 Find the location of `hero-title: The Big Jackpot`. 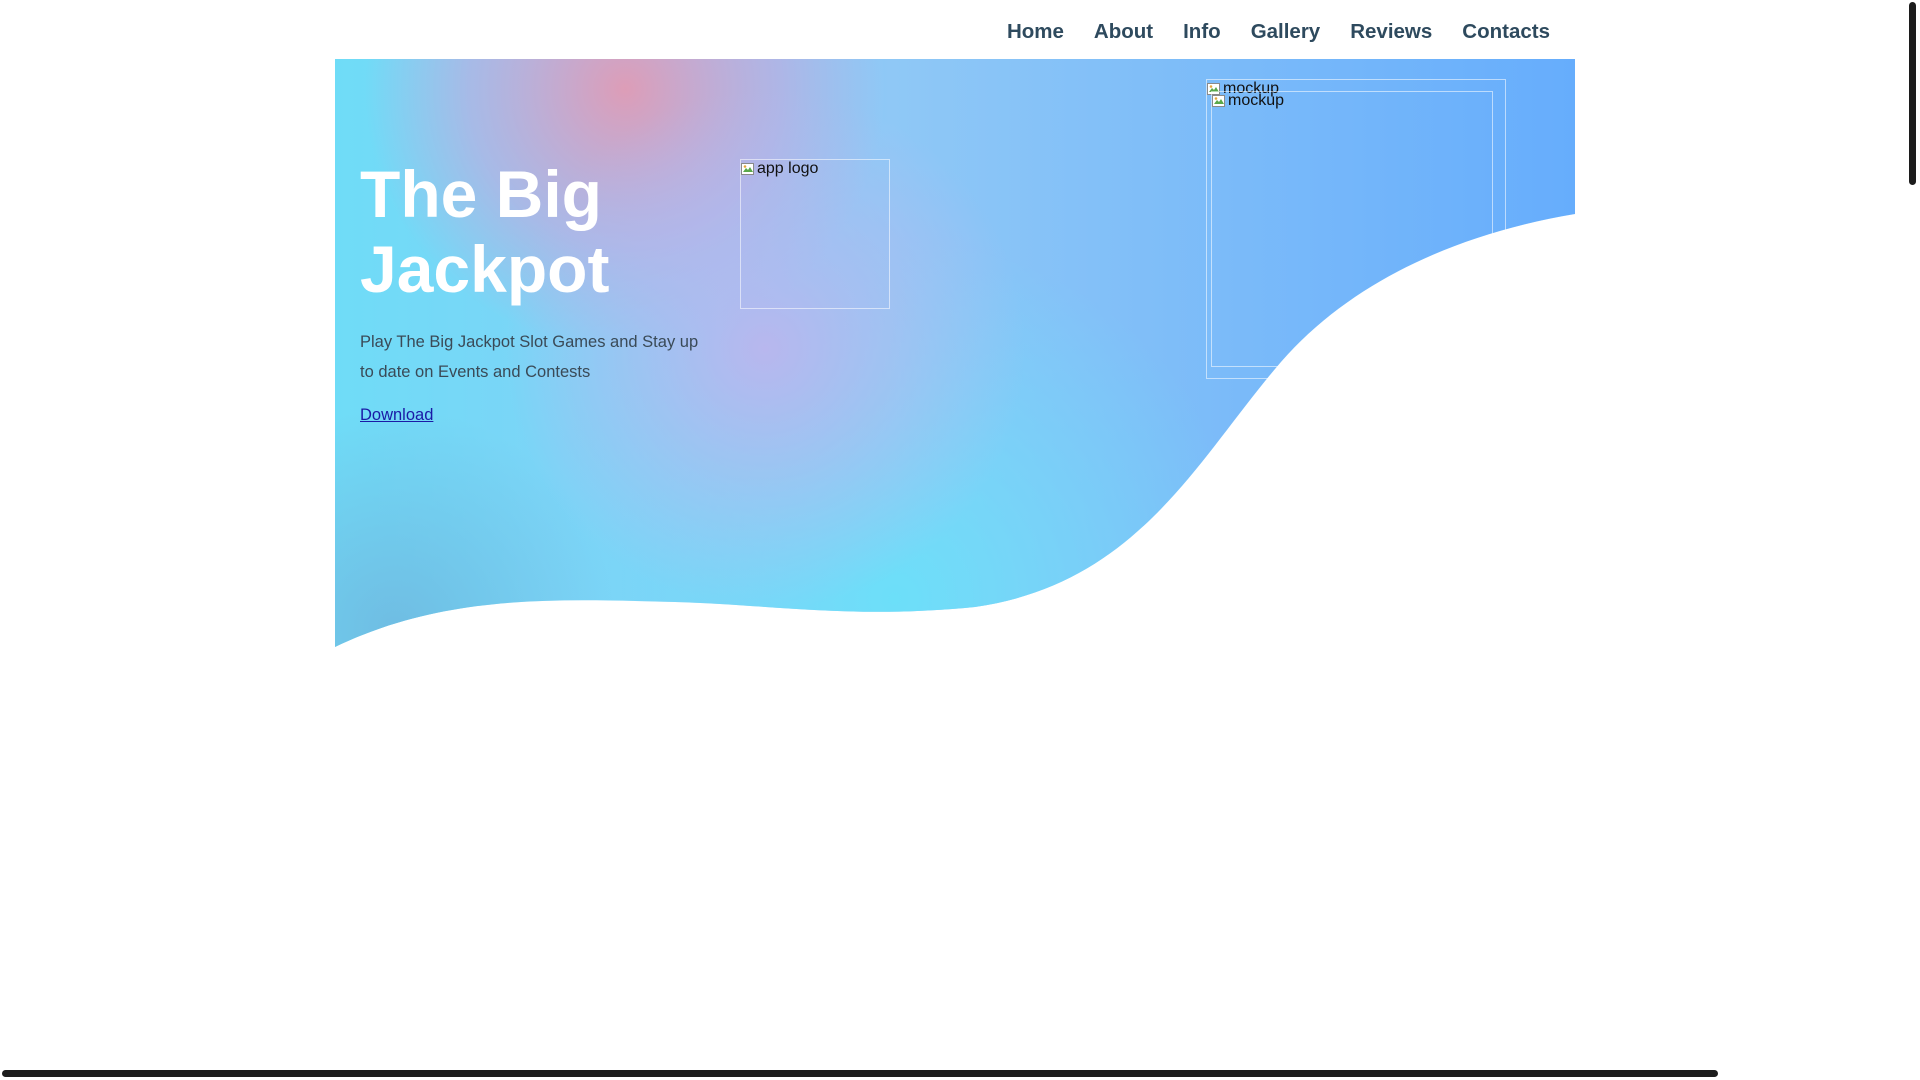

hero-title: The Big Jackpot is located at coordinates (485, 231).